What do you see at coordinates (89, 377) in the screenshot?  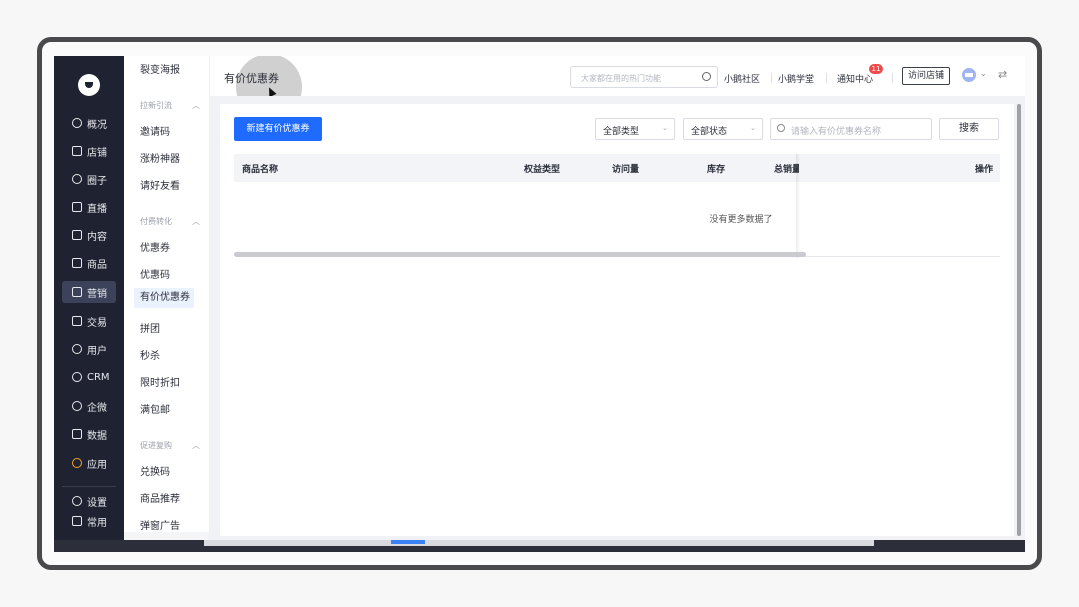 I see `nav-crm: CRM` at bounding box center [89, 377].